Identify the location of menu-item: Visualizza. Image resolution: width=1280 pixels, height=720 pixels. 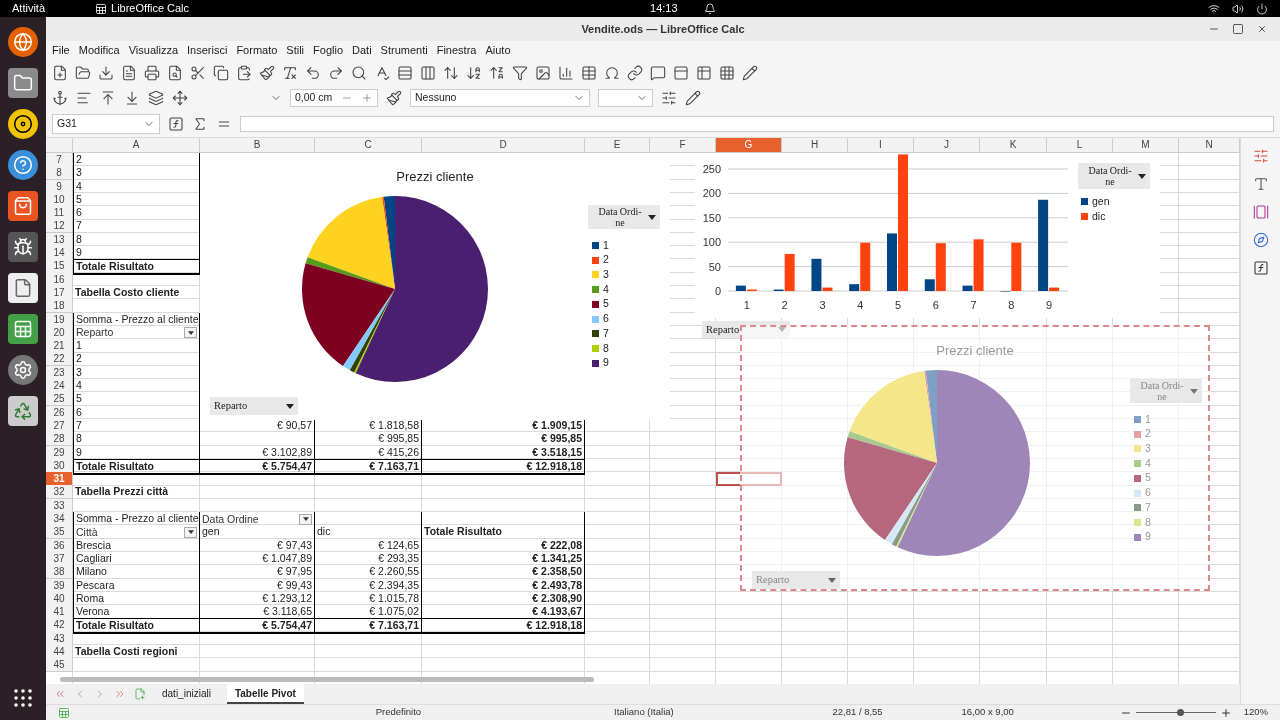
(153, 50).